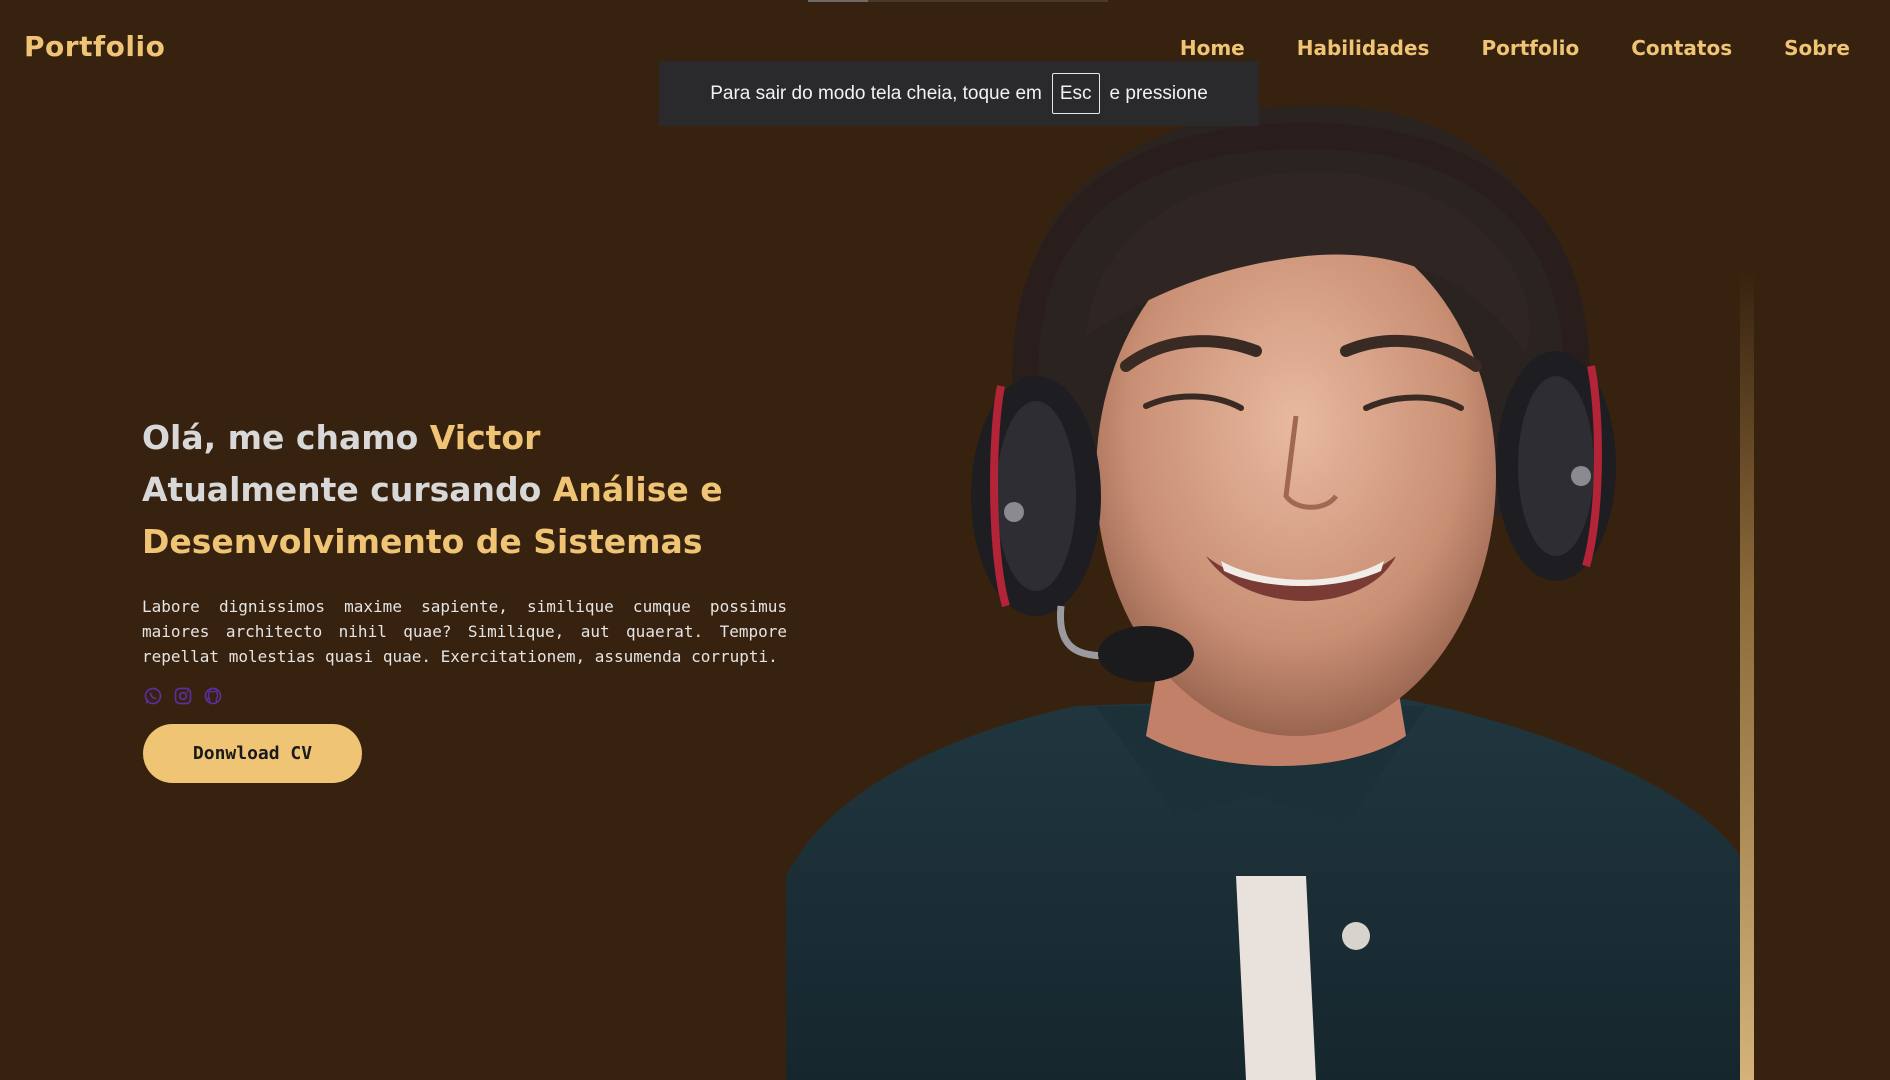 This screenshot has height=1080, width=1890. Describe the element at coordinates (1158, 93) in the screenshot. I see `fullscreen-notice-text-end: e pressione` at that location.